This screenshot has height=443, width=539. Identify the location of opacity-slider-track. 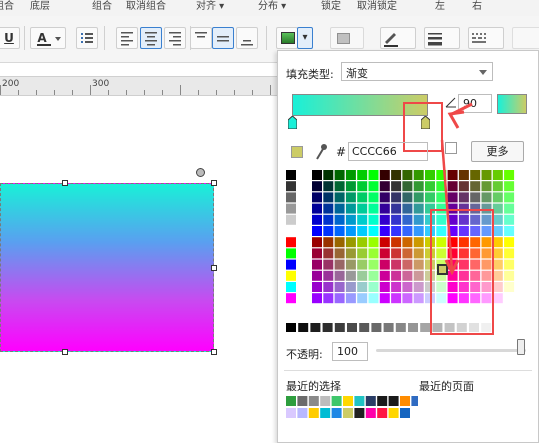
(451, 350).